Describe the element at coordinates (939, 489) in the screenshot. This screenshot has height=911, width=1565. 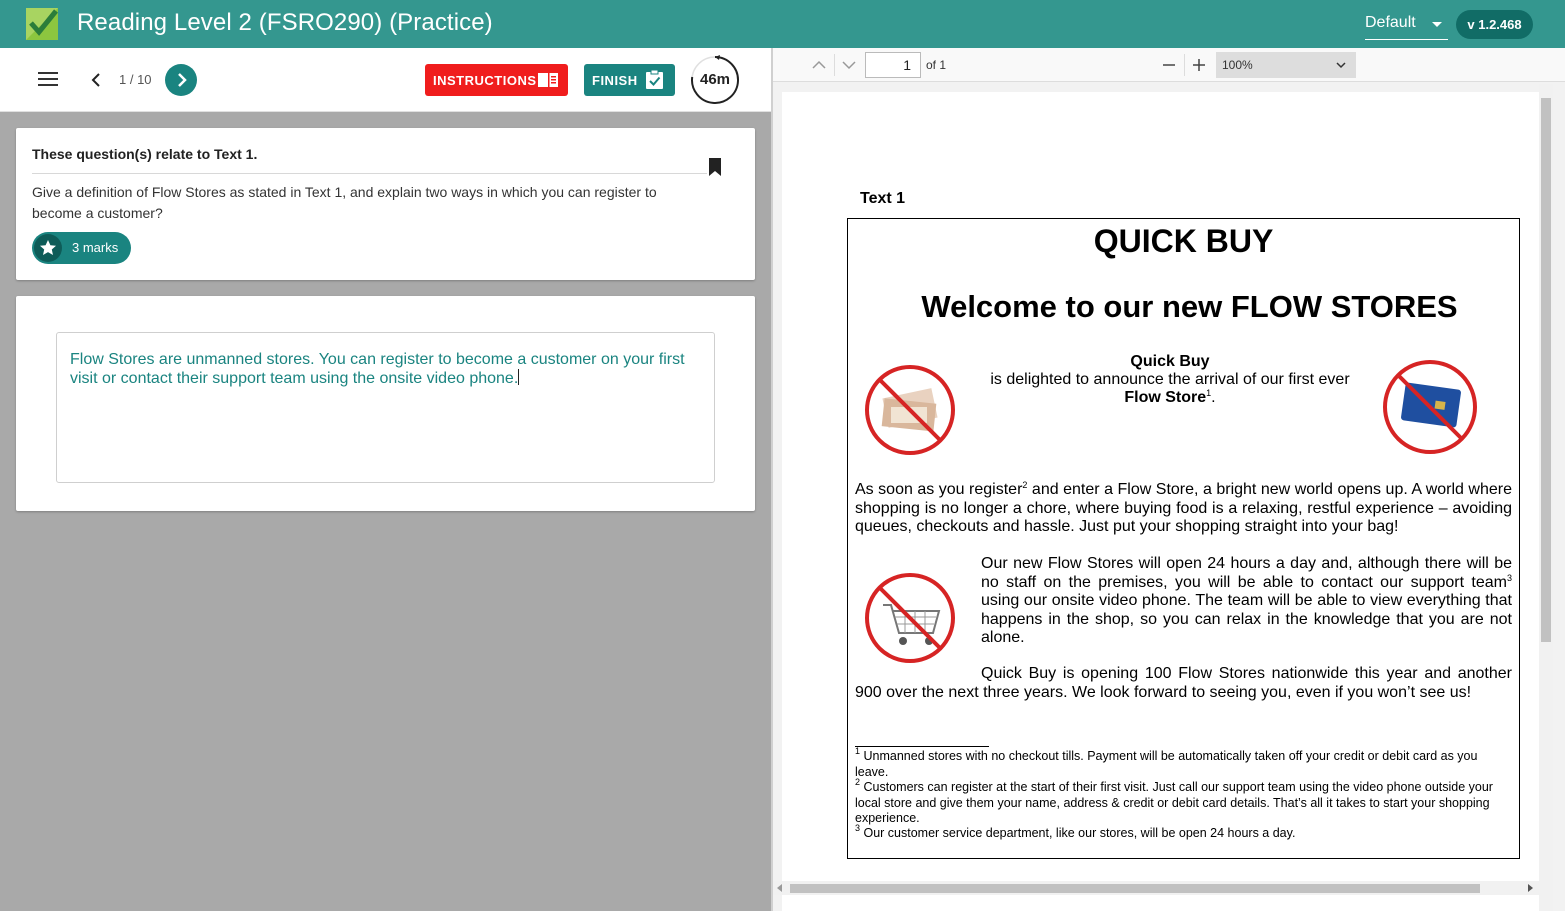
I see `paragraph-1-text: As soon as you register` at that location.